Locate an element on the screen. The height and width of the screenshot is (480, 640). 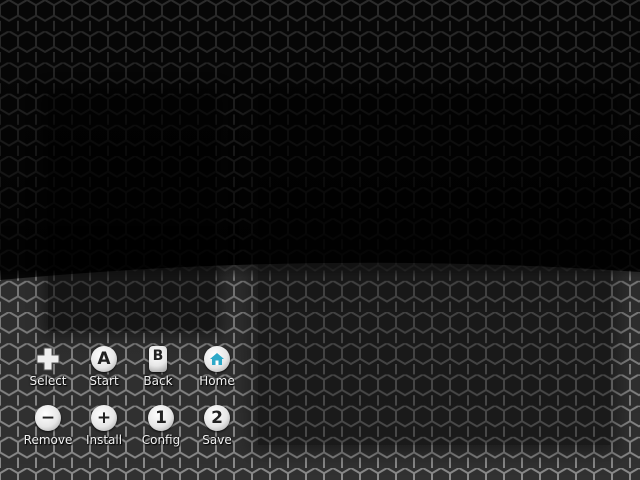
remove-button: − Remove is located at coordinates (48, 431).